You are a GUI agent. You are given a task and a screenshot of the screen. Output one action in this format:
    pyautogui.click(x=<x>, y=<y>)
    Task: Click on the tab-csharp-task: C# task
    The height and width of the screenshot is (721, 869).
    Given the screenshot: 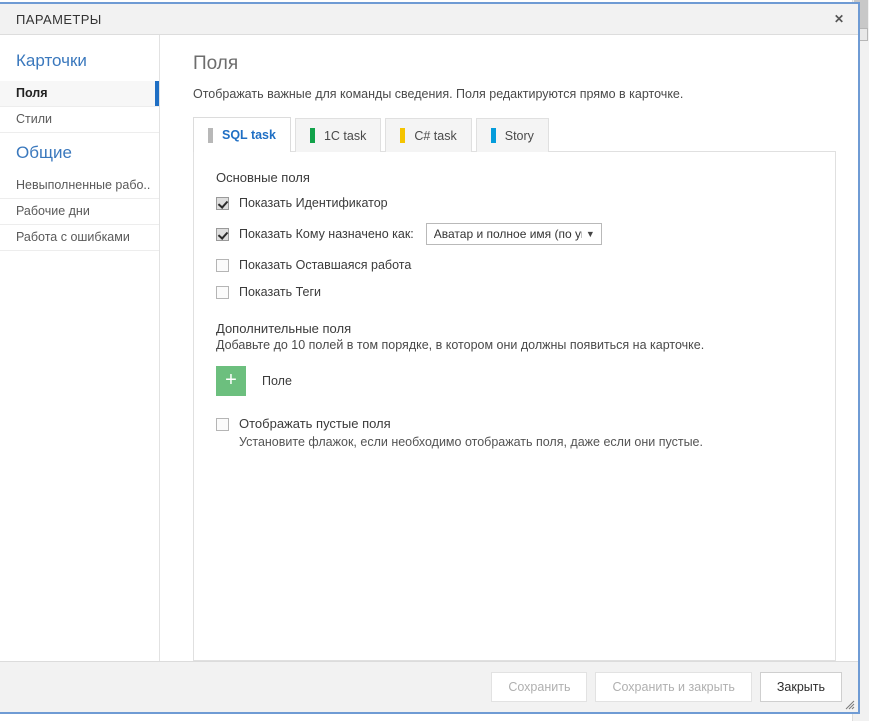 What is the action you would take?
    pyautogui.click(x=428, y=135)
    